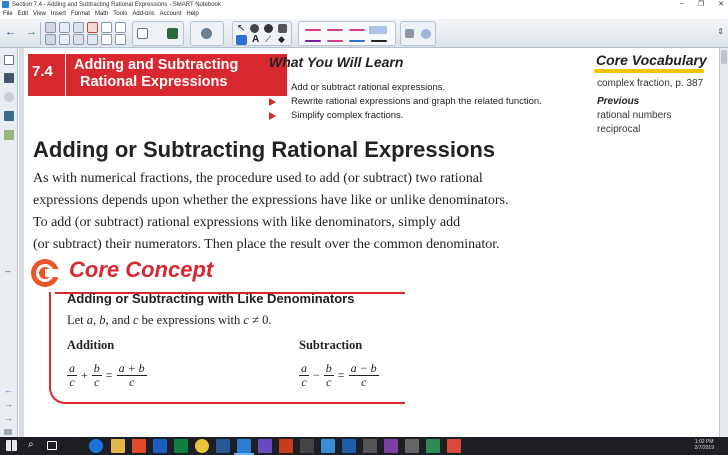 The height and width of the screenshot is (455, 728). Describe the element at coordinates (64, 27) in the screenshot. I see `undo-icon` at that location.